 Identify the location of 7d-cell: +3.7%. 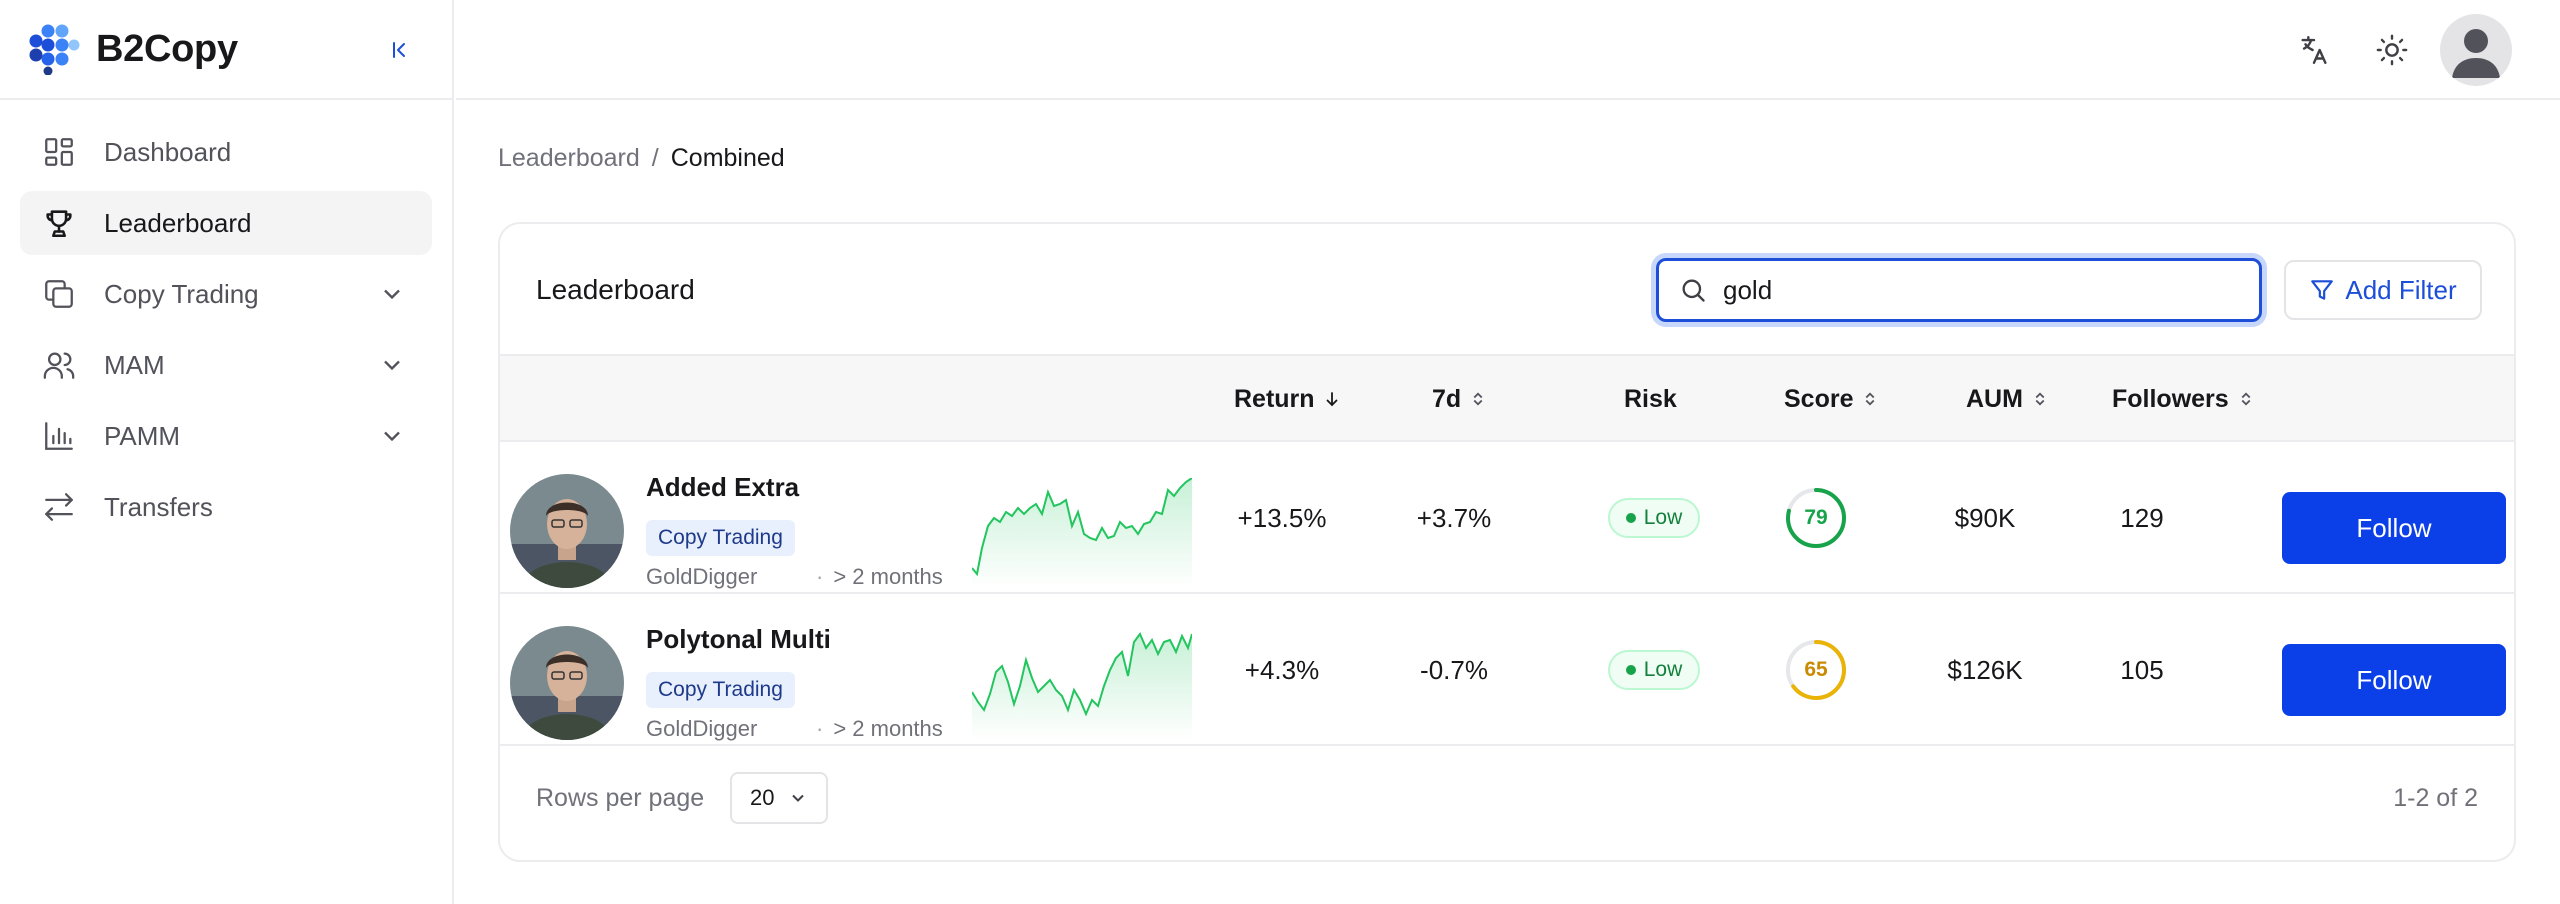
(1454, 517).